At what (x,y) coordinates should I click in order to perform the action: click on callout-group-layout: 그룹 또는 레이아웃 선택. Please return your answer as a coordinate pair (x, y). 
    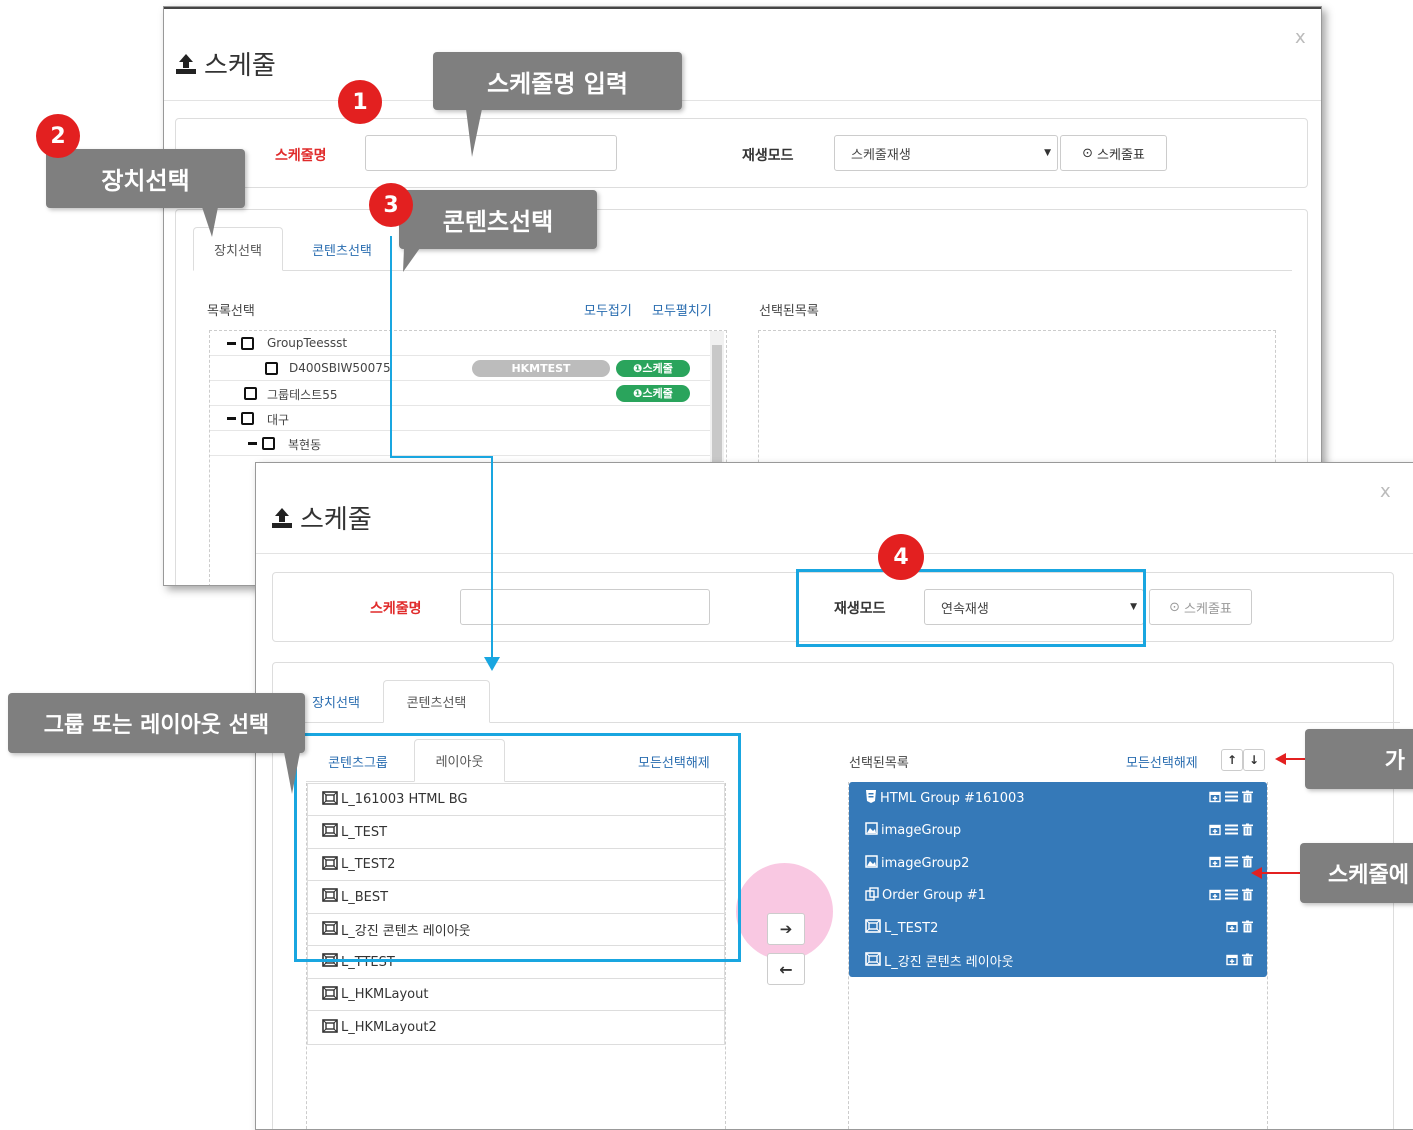
    Looking at the image, I should click on (156, 723).